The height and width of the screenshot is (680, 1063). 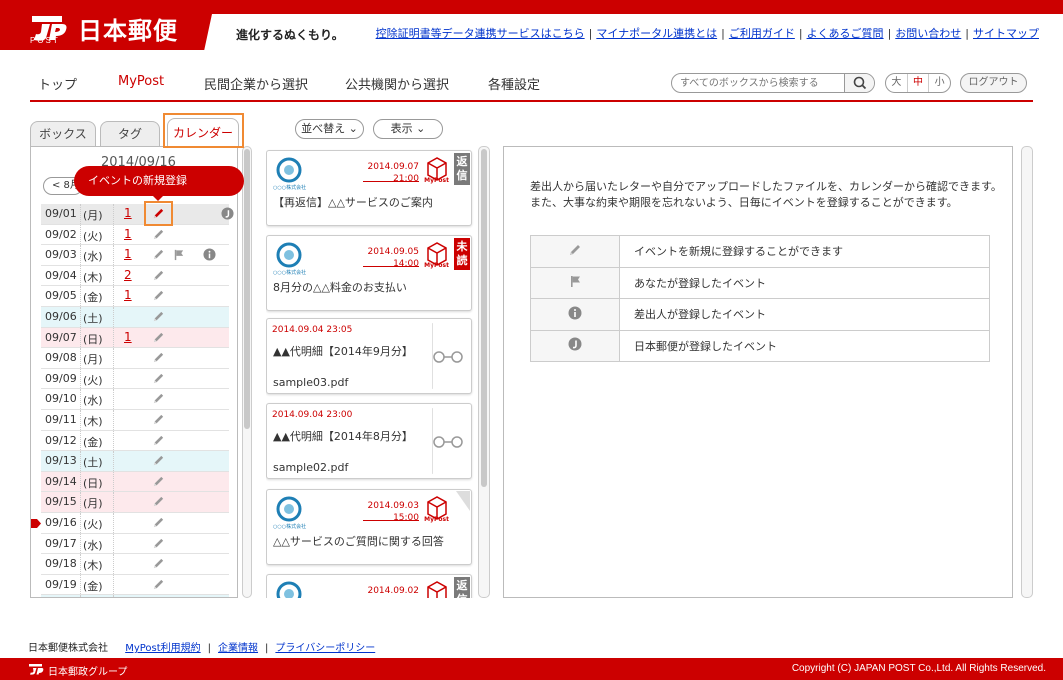 What do you see at coordinates (480, 33) in the screenshot?
I see `link-data-service: 控除証明書等データ連携サービスはこちら` at bounding box center [480, 33].